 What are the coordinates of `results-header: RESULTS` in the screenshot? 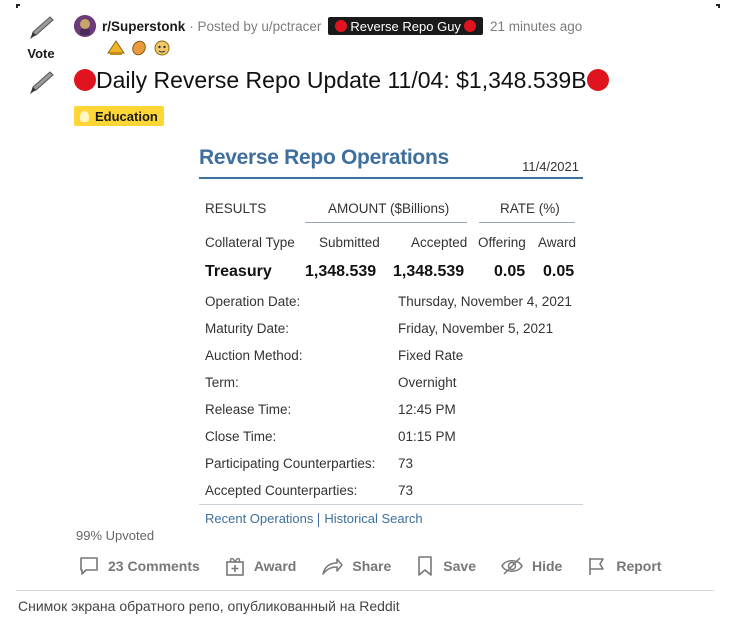 It's located at (236, 208).